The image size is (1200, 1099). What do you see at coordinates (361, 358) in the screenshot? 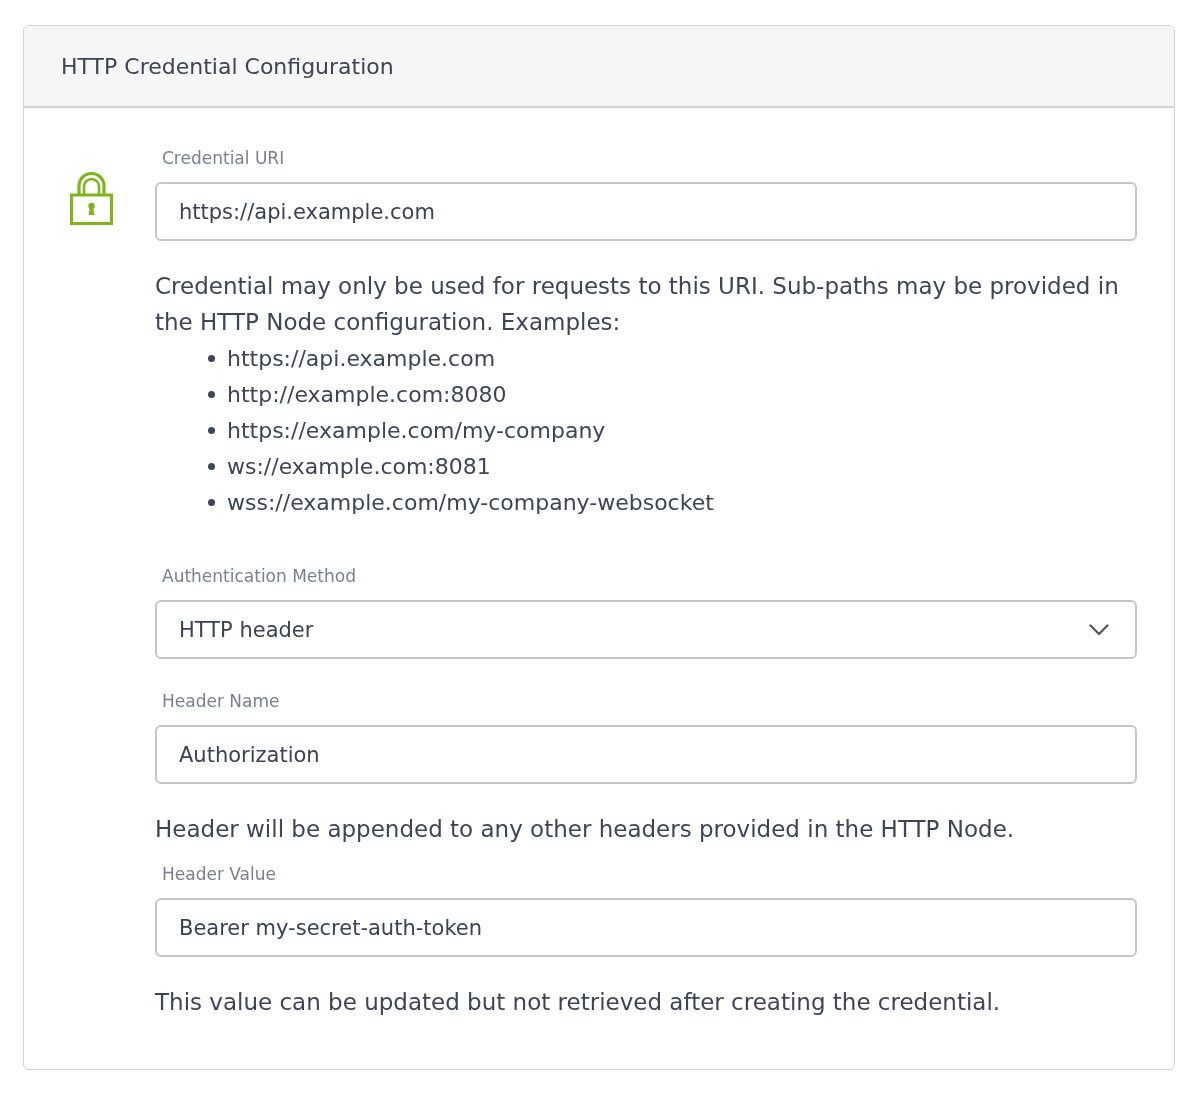
I see `example-url: https://api.example.com` at bounding box center [361, 358].